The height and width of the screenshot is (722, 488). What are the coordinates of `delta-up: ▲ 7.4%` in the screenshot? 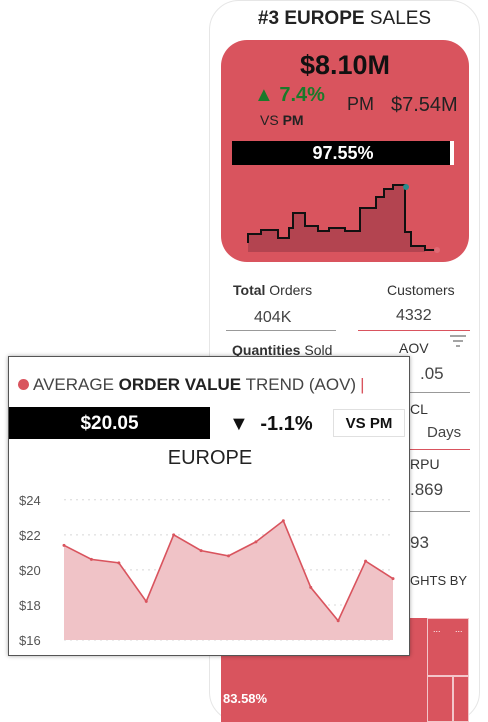 It's located at (289, 95).